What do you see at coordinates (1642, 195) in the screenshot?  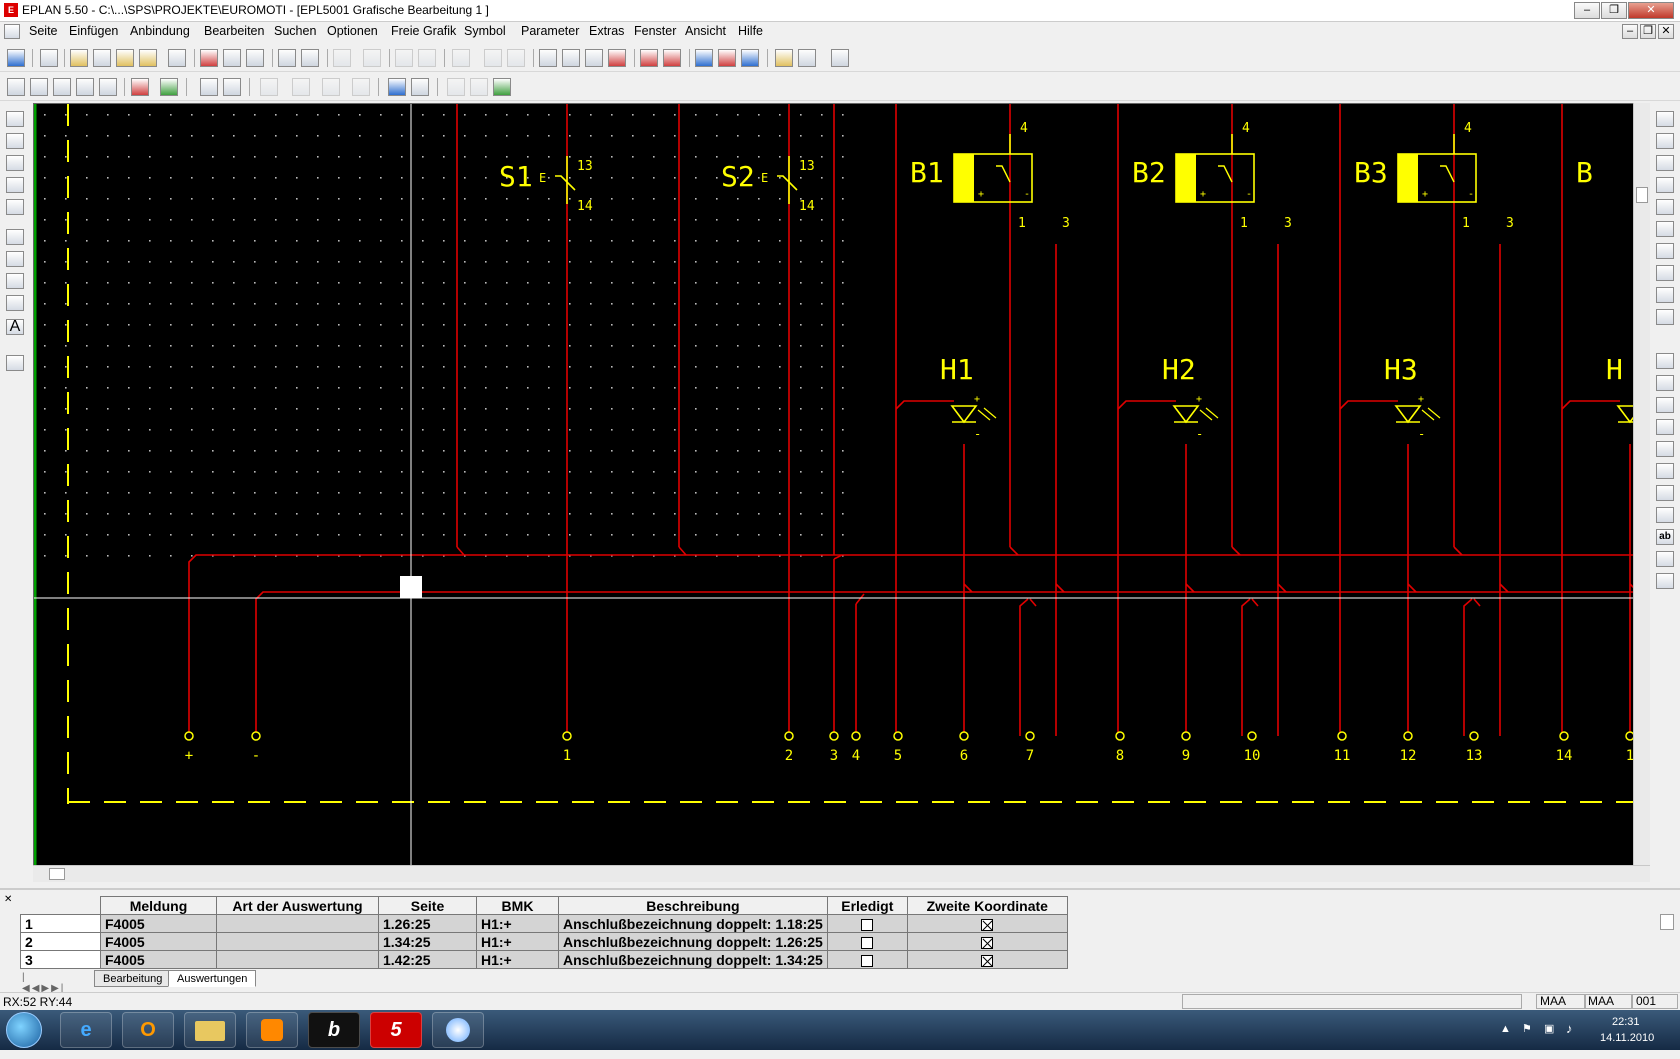 I see `vertical-scroll-thumb` at bounding box center [1642, 195].